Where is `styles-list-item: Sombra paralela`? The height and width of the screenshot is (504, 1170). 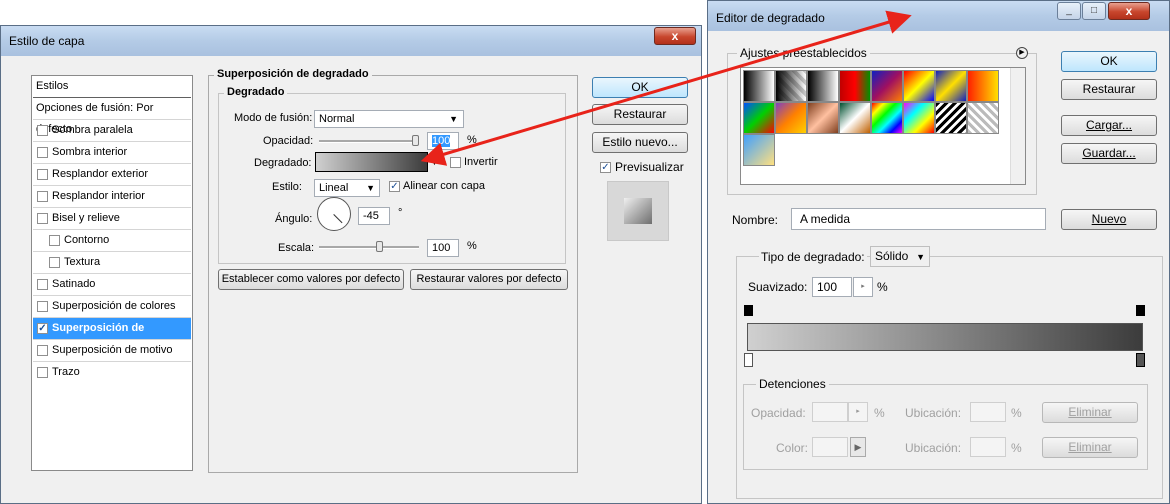 styles-list-item: Sombra paralela is located at coordinates (112, 131).